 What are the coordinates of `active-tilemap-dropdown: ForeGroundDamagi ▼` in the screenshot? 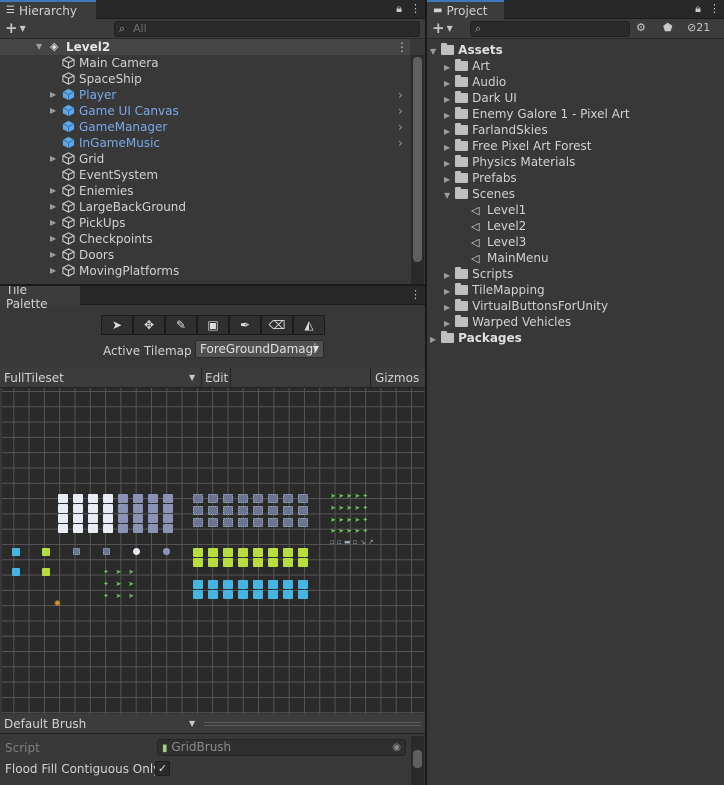 It's located at (259, 349).